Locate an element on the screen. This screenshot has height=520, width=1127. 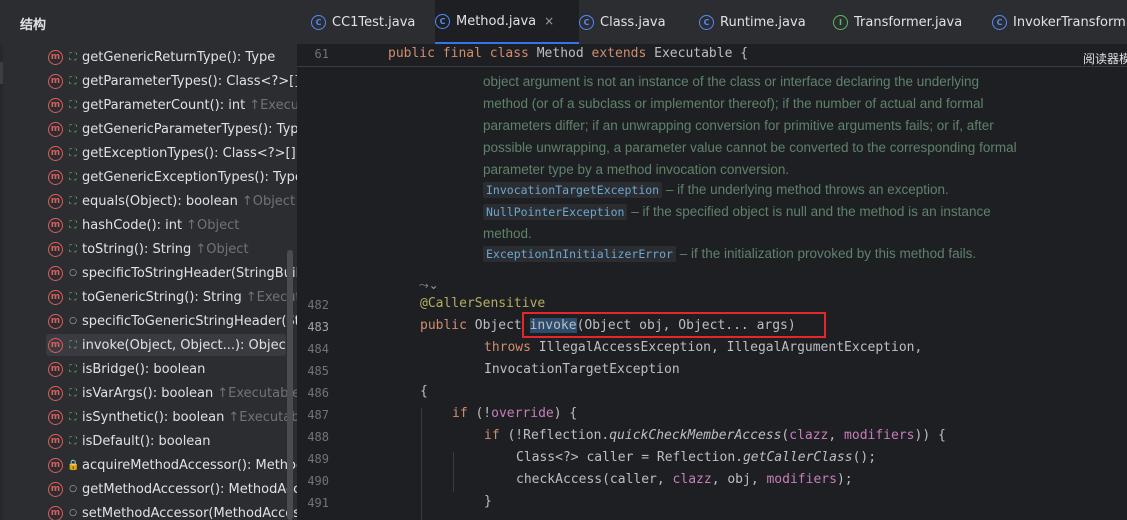
structure-item: m ⛶ toString(): String ↑Object is located at coordinates (172, 249).